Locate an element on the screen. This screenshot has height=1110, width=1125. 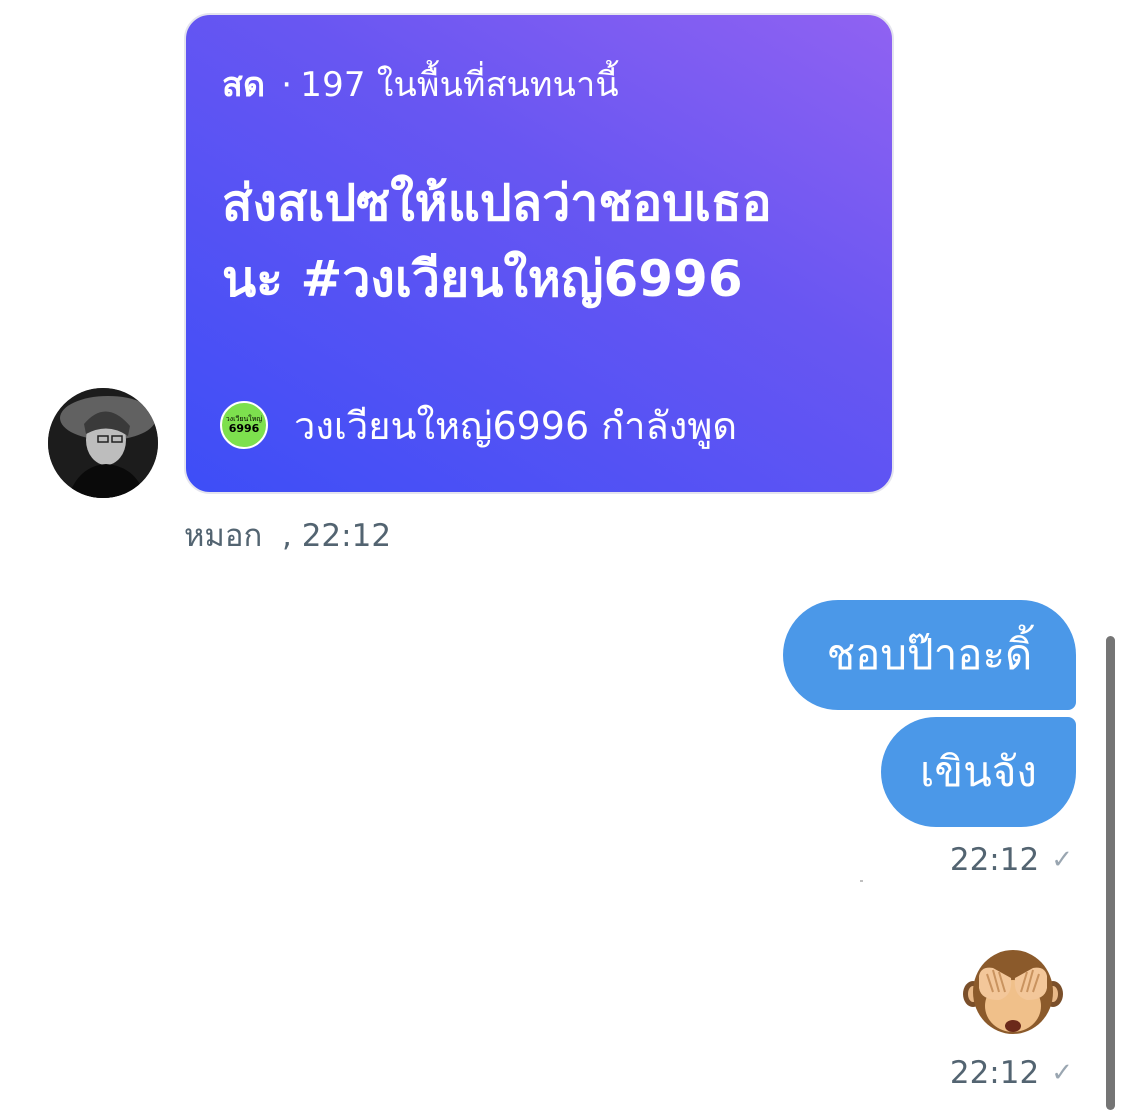
space-title-line: นะ #วงเวียนใหญ่6996 is located at coordinates (482, 279).